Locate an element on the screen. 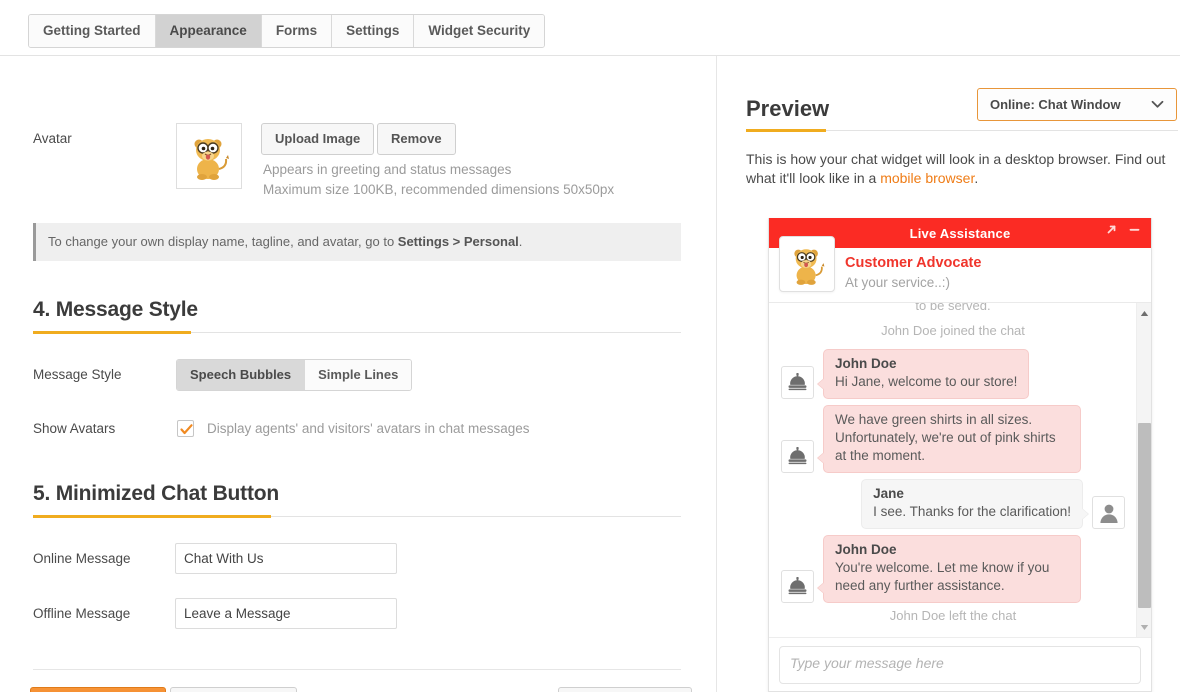  tab-appearance: Appearance is located at coordinates (208, 31).